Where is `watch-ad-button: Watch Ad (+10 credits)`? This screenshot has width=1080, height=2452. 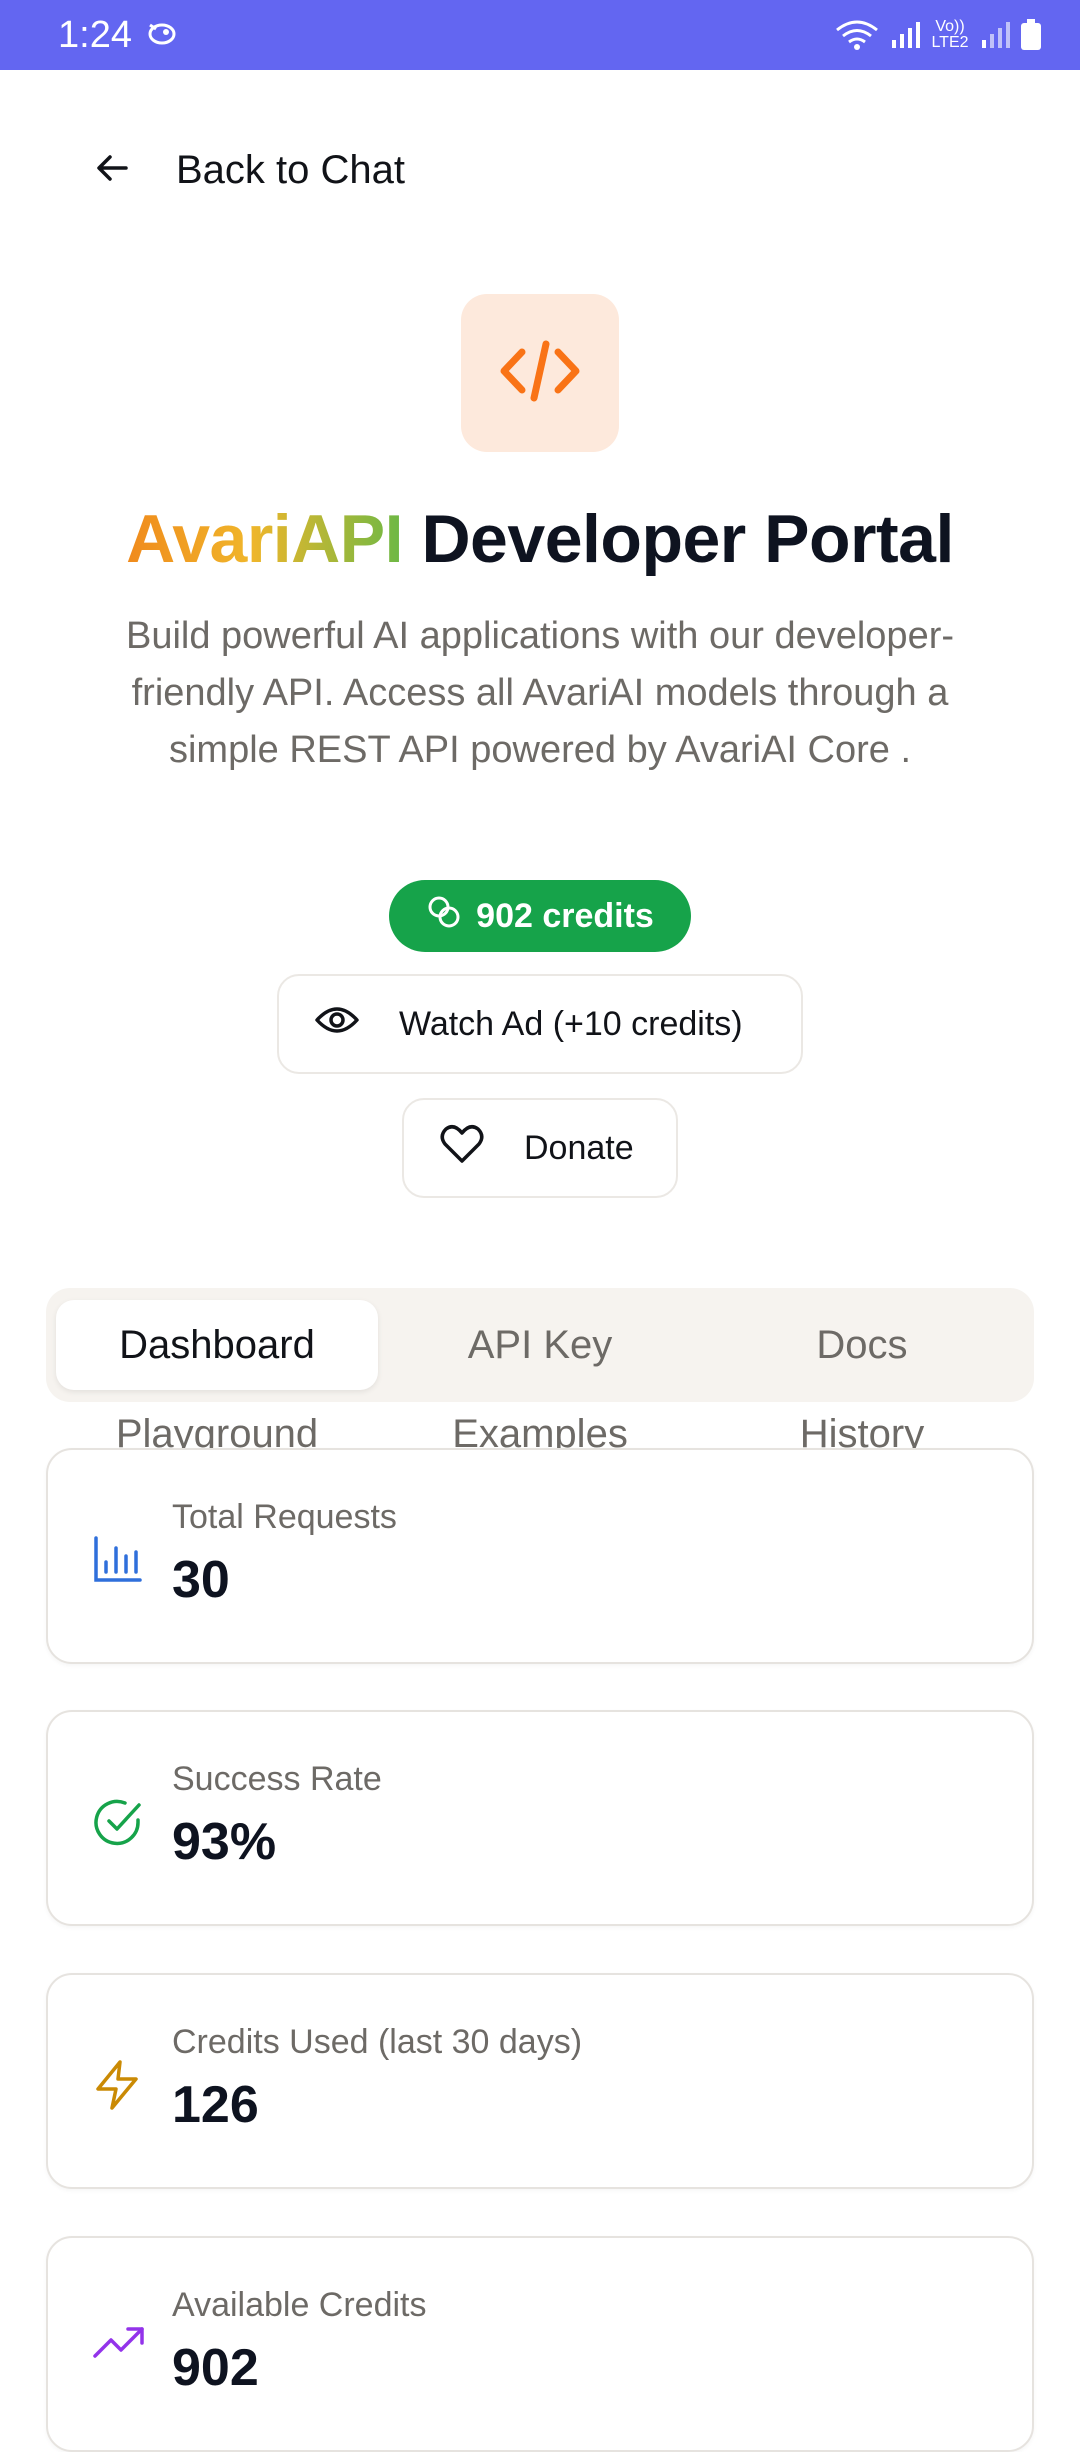 watch-ad-button: Watch Ad (+10 credits) is located at coordinates (540, 1024).